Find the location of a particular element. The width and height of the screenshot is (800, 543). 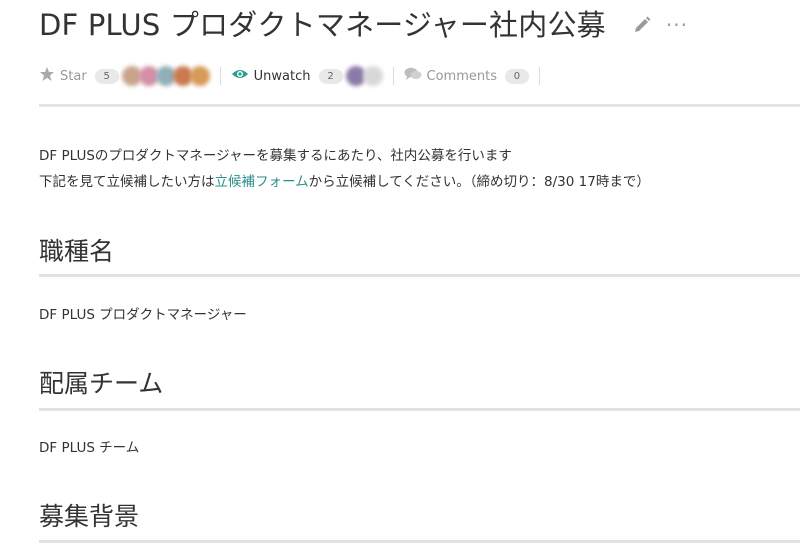

intro-line-1: DF PLUSのプロダクトマネージャーを募集するにあたり、社内公募を行います is located at coordinates (275, 156).